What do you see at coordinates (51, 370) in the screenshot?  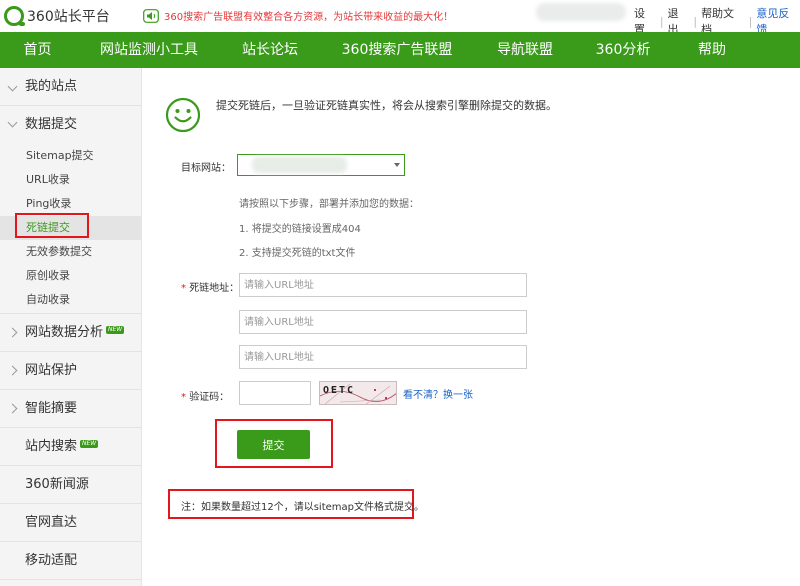 I see `sidebar-item-label: 网站保护` at bounding box center [51, 370].